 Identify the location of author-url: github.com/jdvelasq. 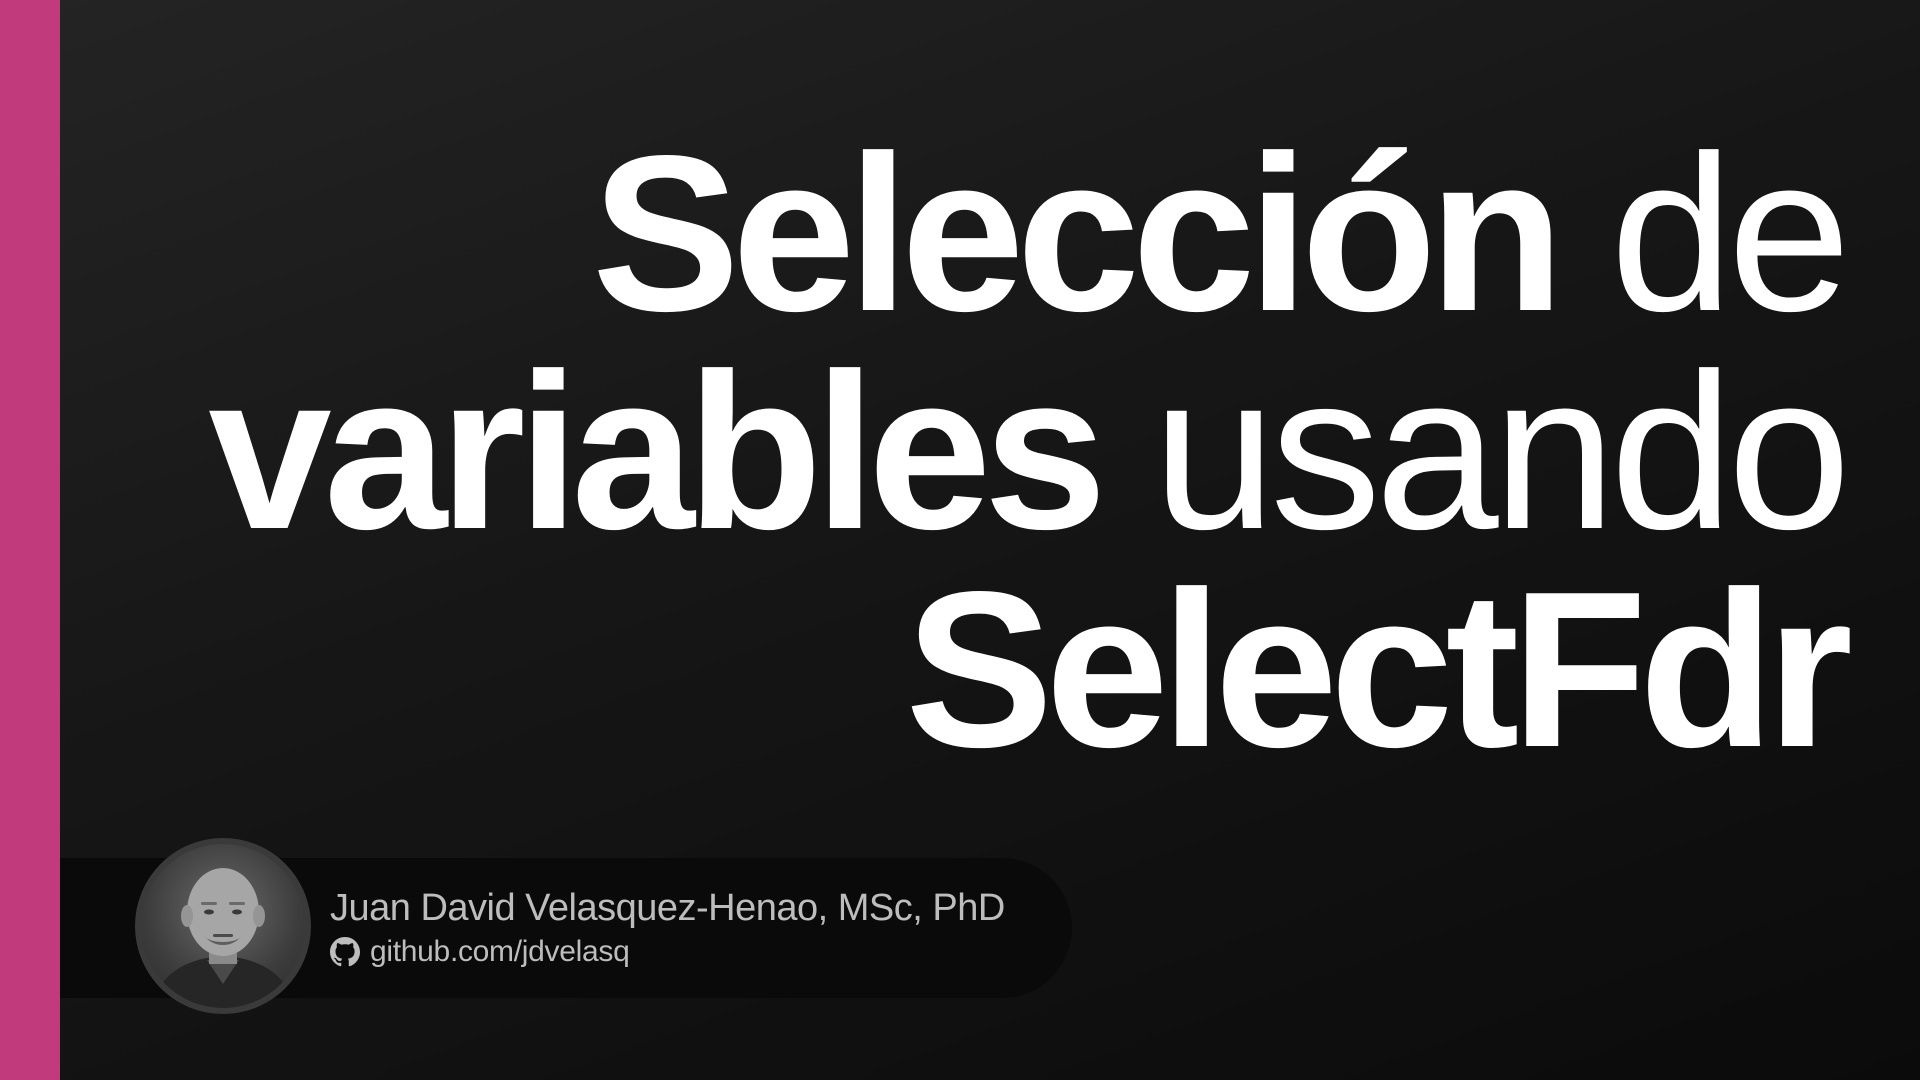
(500, 951).